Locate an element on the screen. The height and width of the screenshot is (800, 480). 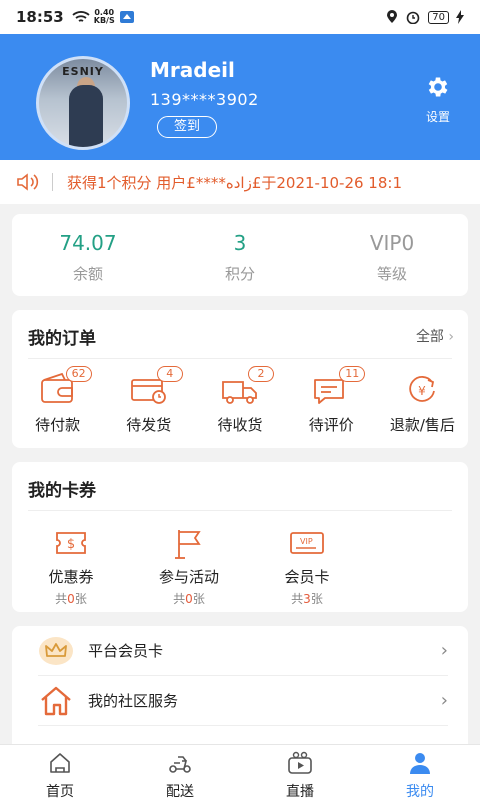
menu-label: 平台会员卡 is located at coordinates (126, 651).